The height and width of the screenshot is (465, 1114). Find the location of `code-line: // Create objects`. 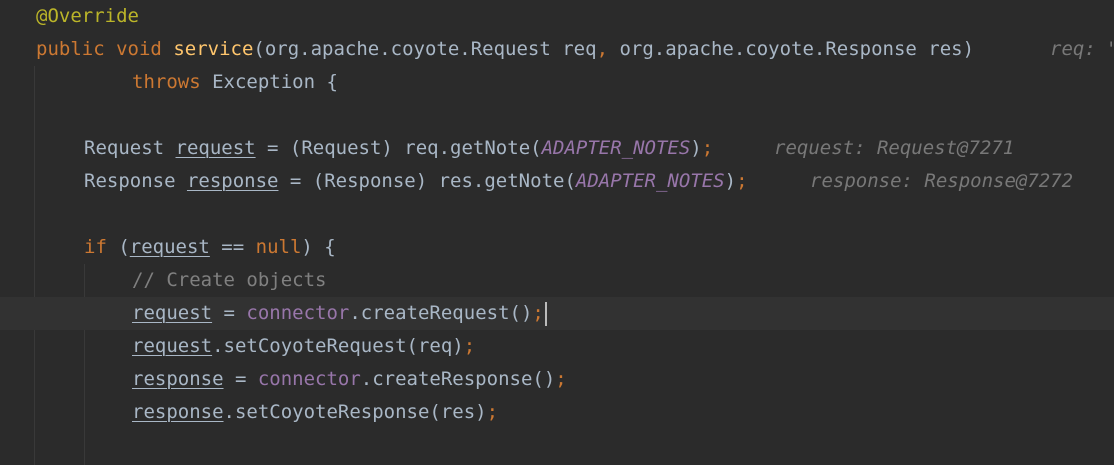

code-line: // Create objects is located at coordinates (557, 280).